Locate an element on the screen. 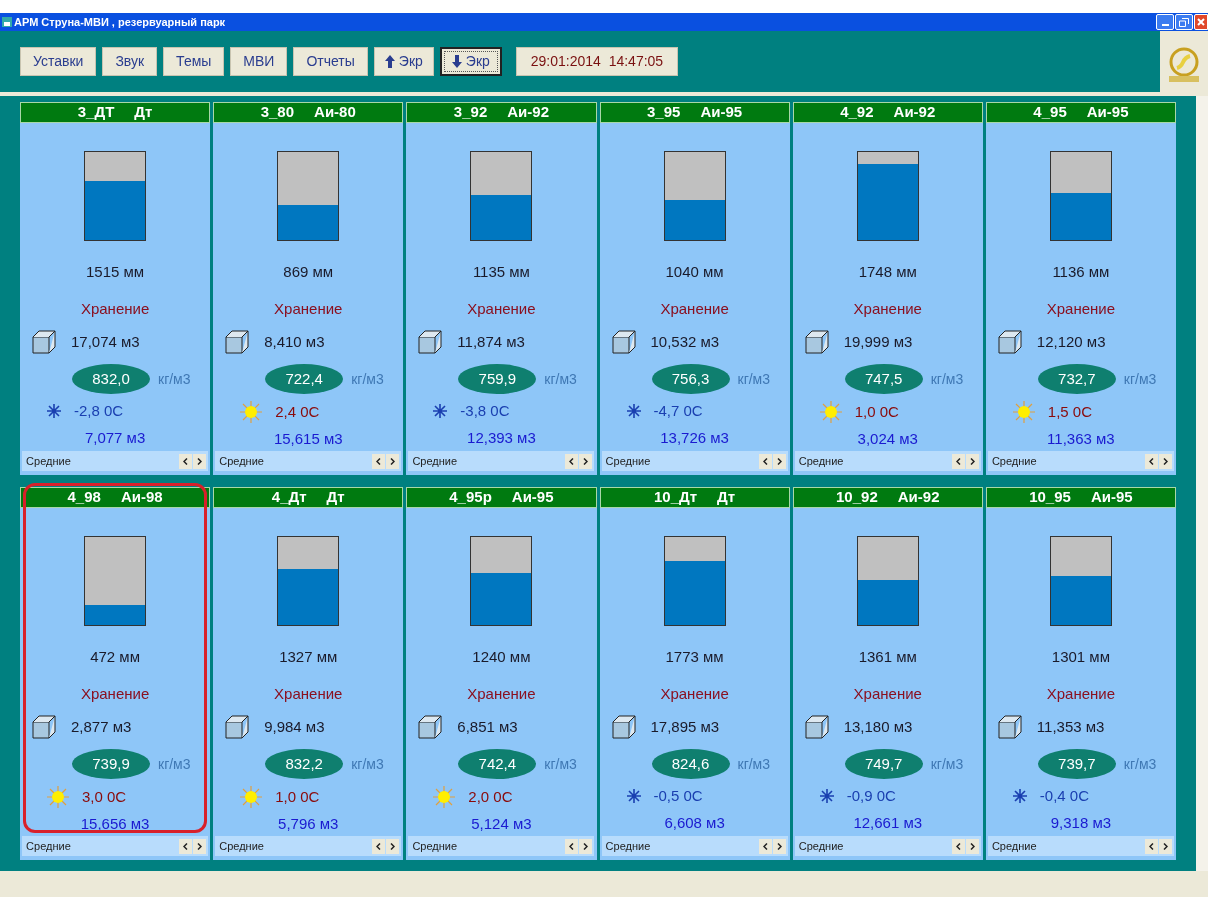 This screenshot has height=897, width=1208. arrow-down-icon is located at coordinates (456, 61).